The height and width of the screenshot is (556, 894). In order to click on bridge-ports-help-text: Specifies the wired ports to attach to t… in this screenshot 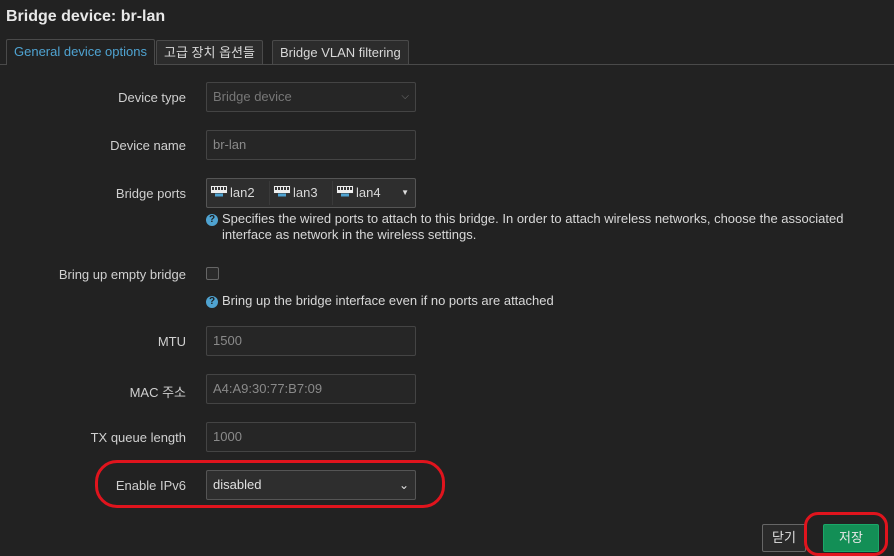, I will do `click(533, 218)`.